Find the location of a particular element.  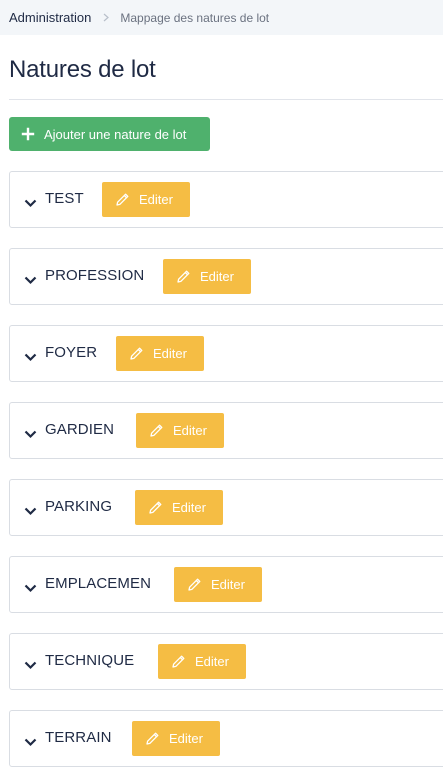

lot-nature-card-parking: PARKING Editer is located at coordinates (226, 507).